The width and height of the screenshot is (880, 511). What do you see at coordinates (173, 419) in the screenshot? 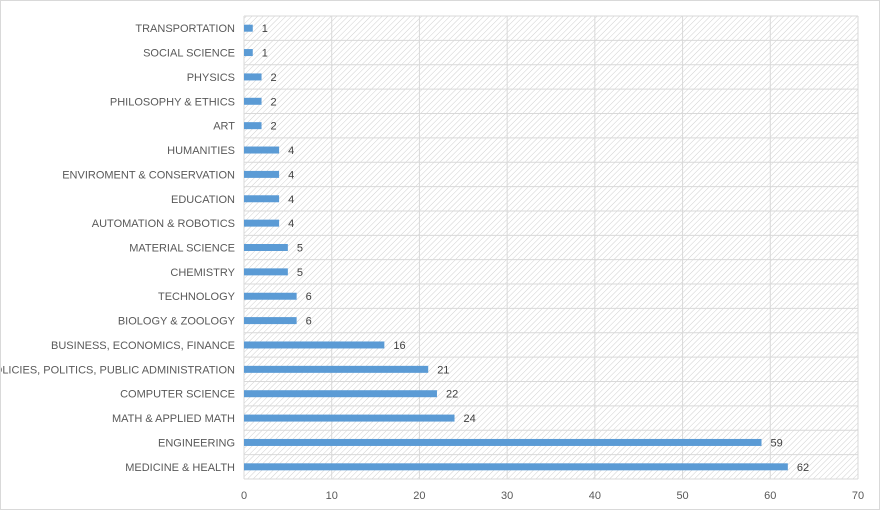
I see `category-label: MATH & APPLIED MATH` at bounding box center [173, 419].